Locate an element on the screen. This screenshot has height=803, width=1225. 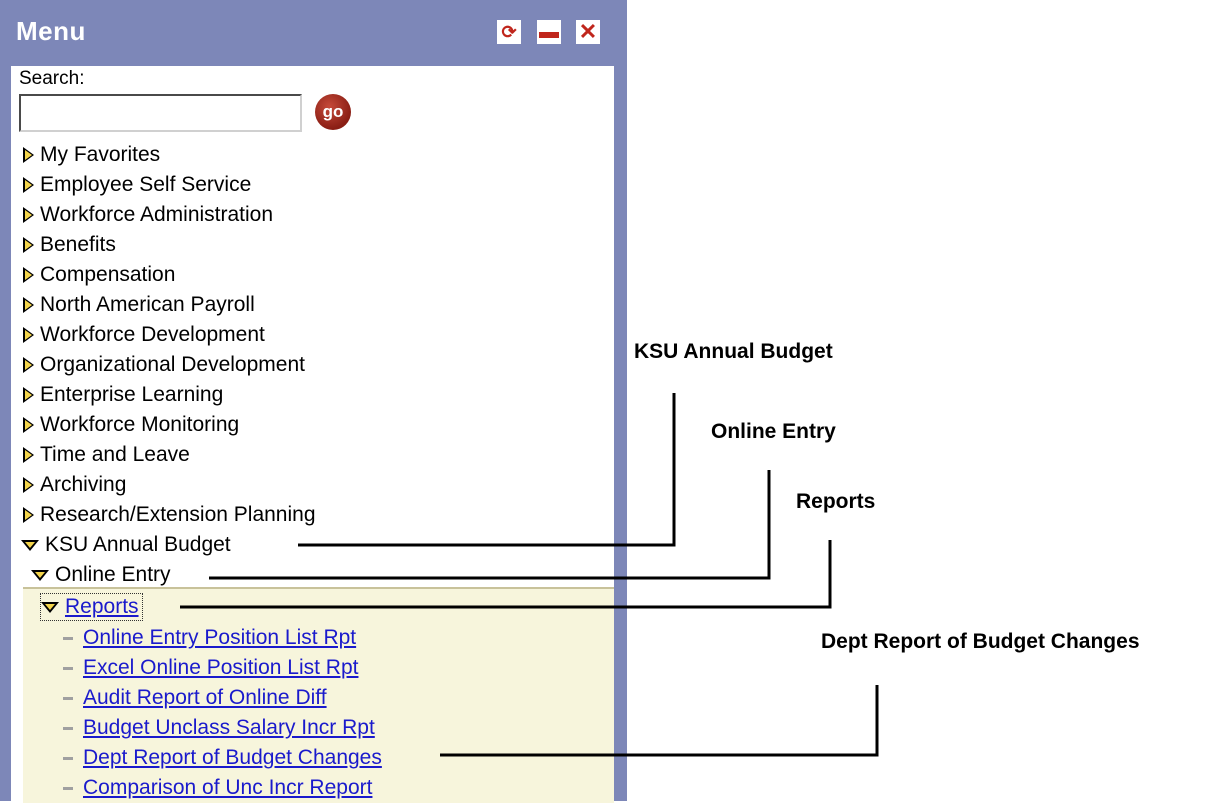
menu-item-label: Time and Leave is located at coordinates (115, 454).